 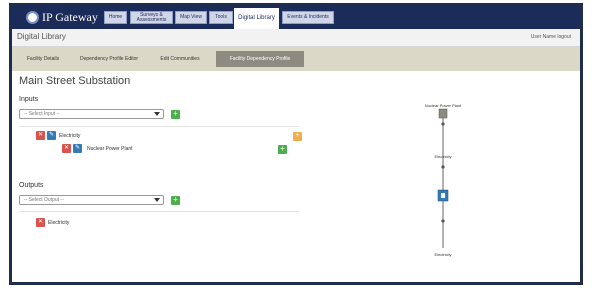 I want to click on diagram-node-facility, so click(x=443, y=113).